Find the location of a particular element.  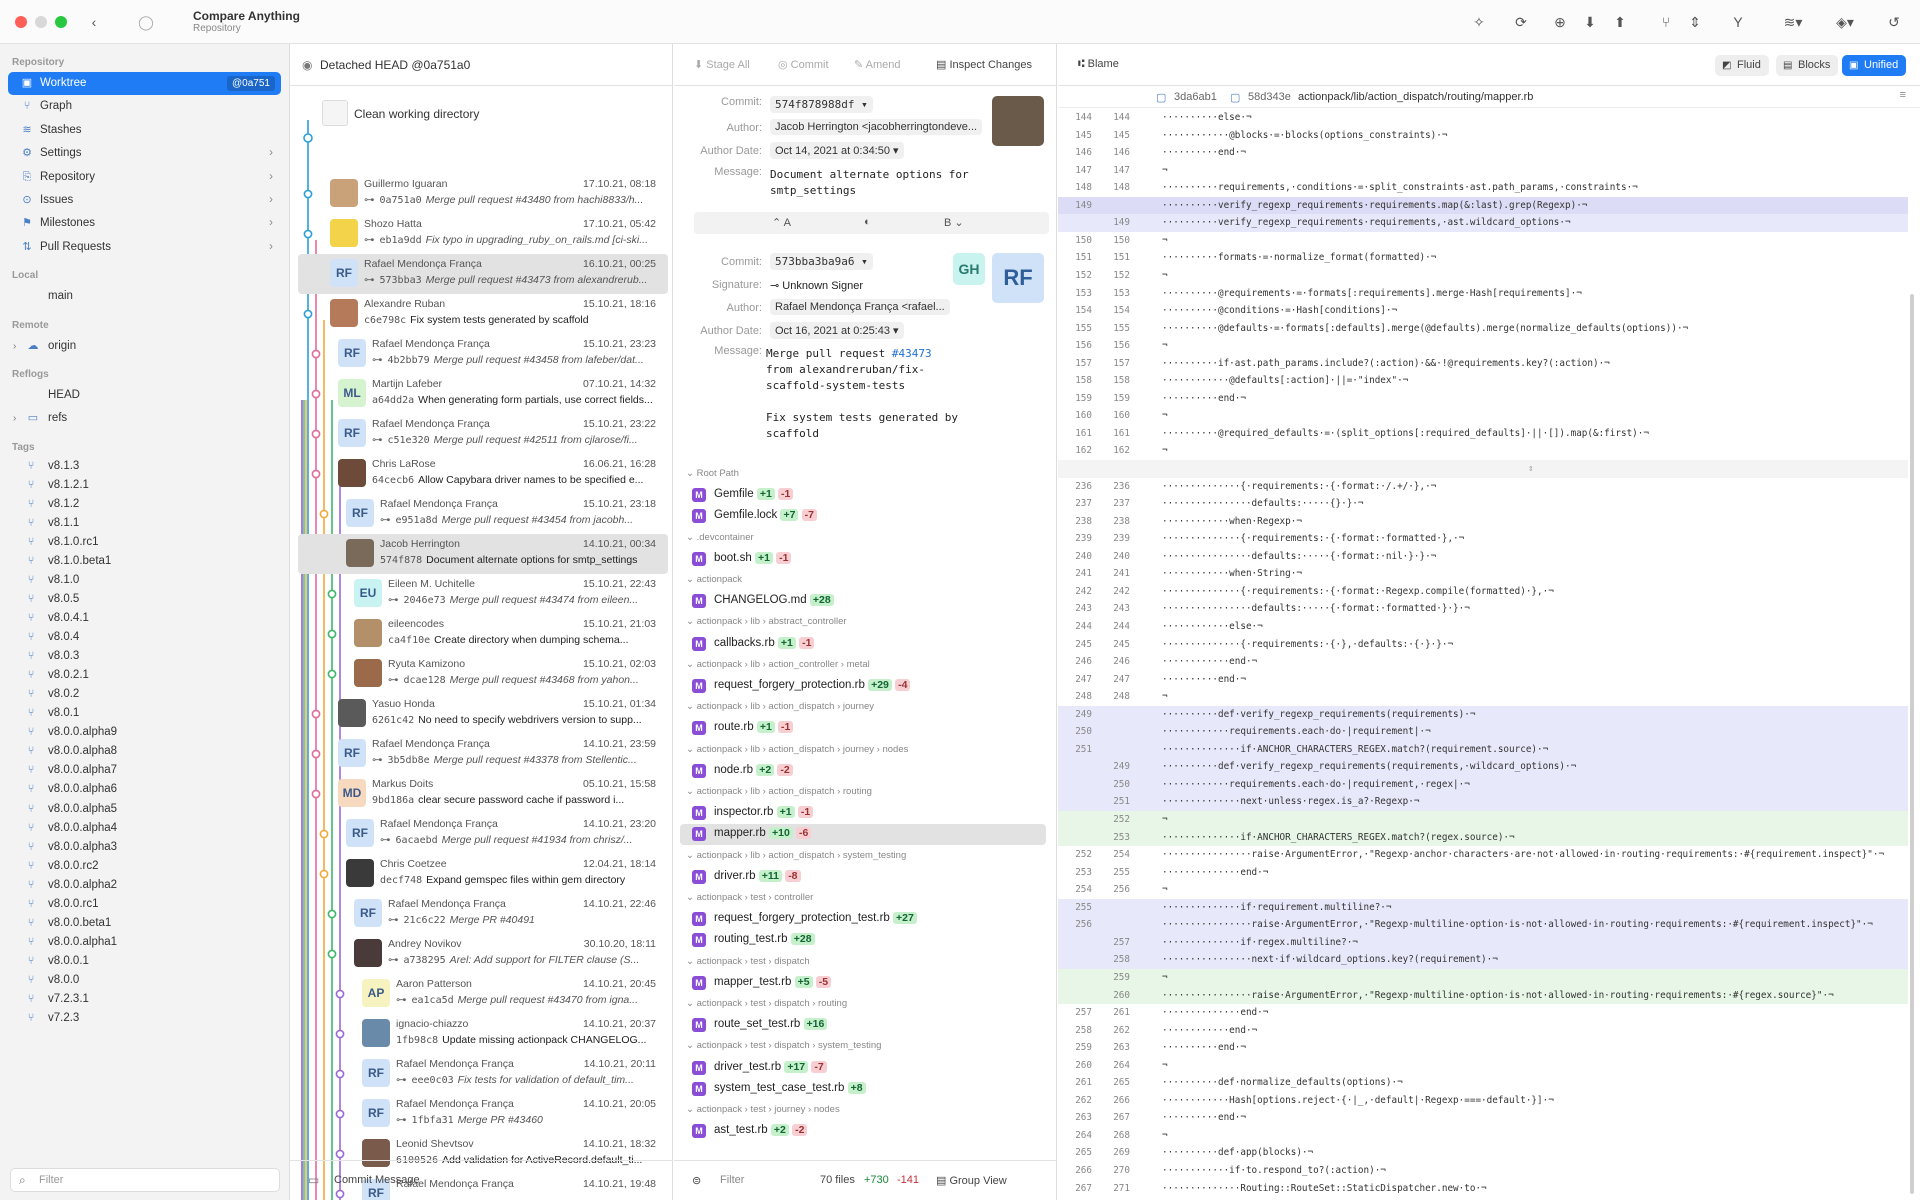

tag-item: ⑂ v8.0.0.alpha3 is located at coordinates (144, 847).